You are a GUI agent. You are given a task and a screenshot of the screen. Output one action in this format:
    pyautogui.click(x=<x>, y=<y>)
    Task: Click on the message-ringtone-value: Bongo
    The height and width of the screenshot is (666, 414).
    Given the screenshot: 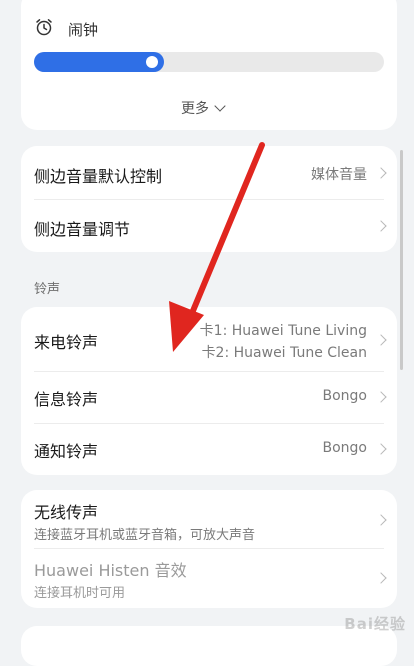 What is the action you would take?
    pyautogui.click(x=345, y=396)
    